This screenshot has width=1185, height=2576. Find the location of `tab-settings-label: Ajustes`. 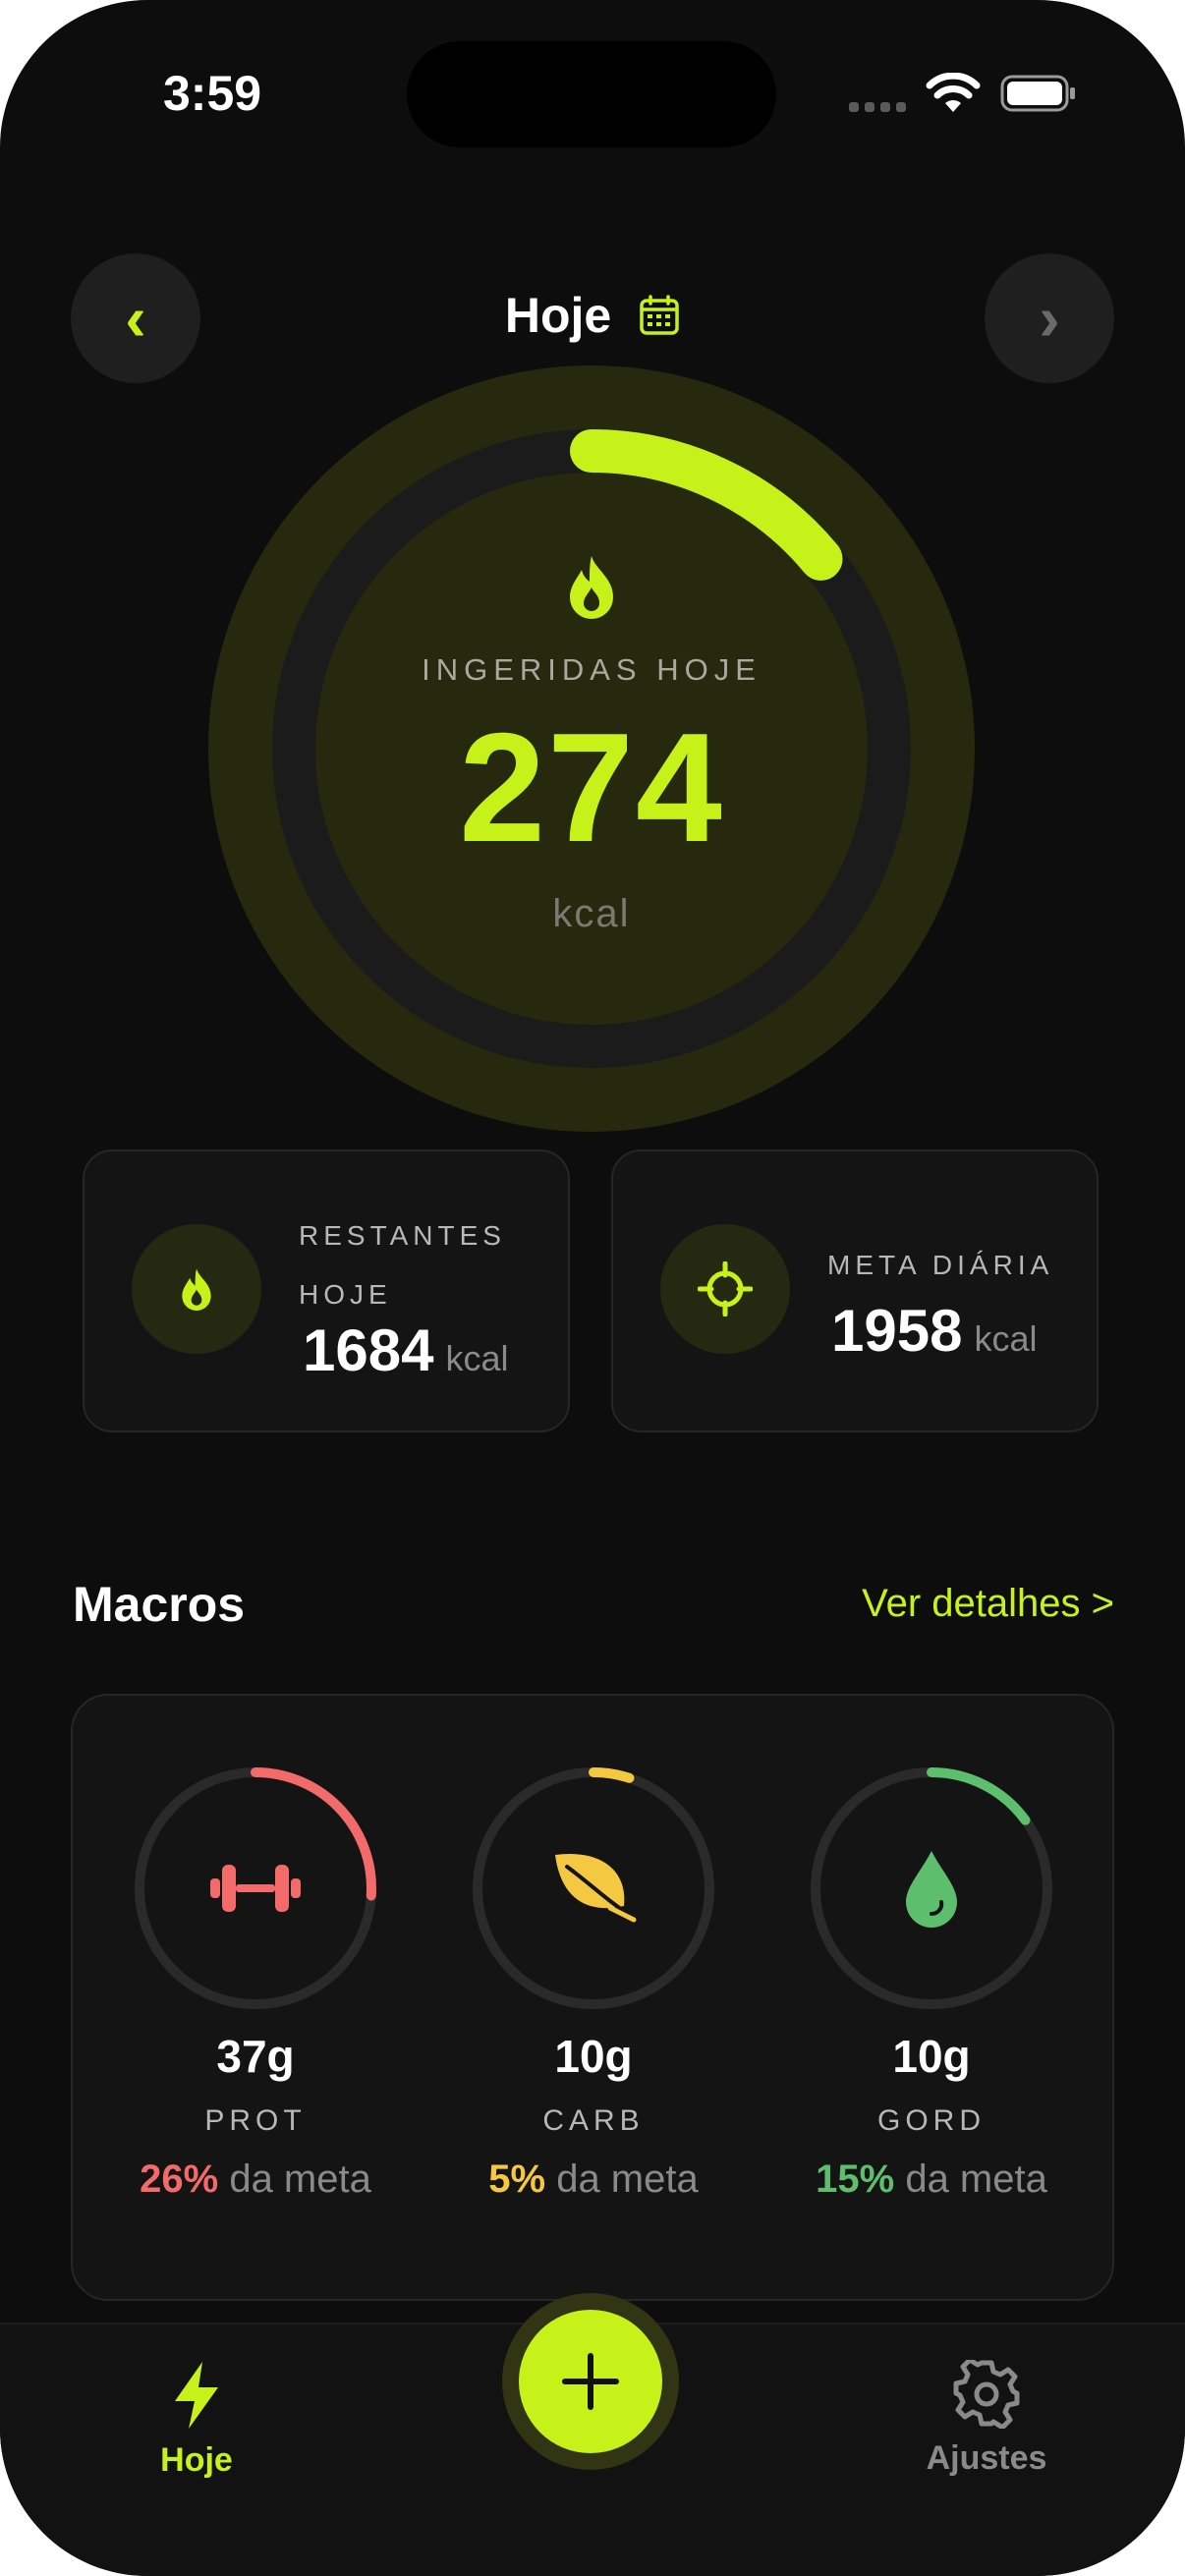

tab-settings-label: Ajustes is located at coordinates (987, 2458).